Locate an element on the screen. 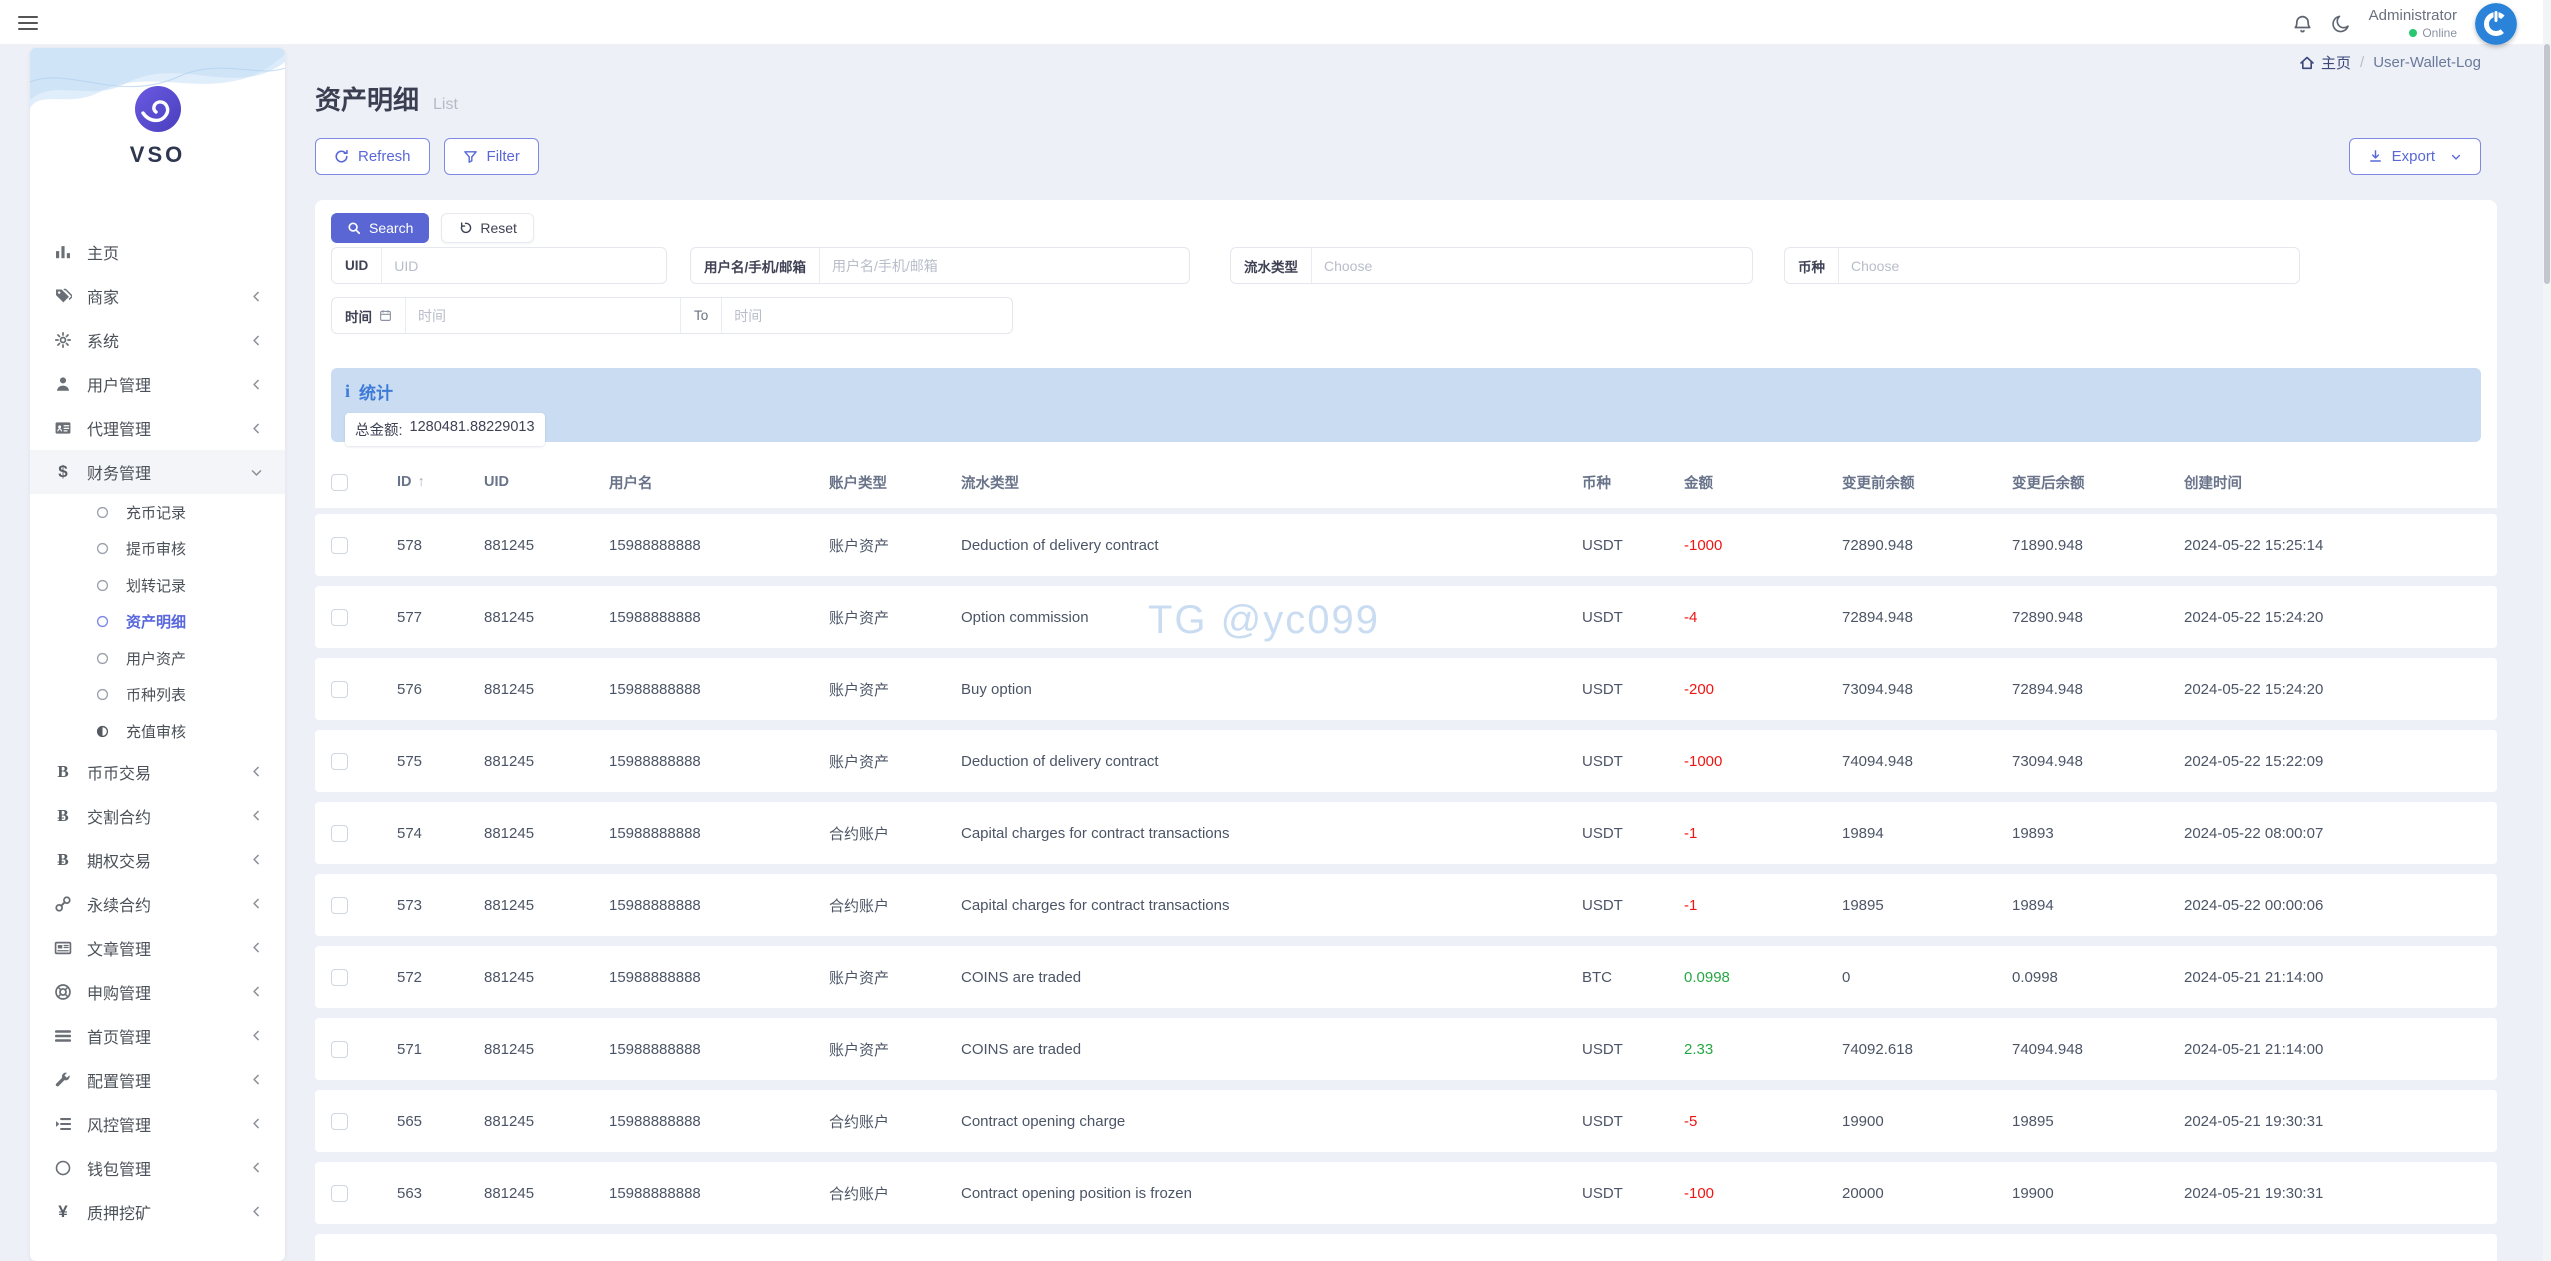 This screenshot has height=1261, width=2551. sidebar-item-14: 风控管理 is located at coordinates (157, 1124).